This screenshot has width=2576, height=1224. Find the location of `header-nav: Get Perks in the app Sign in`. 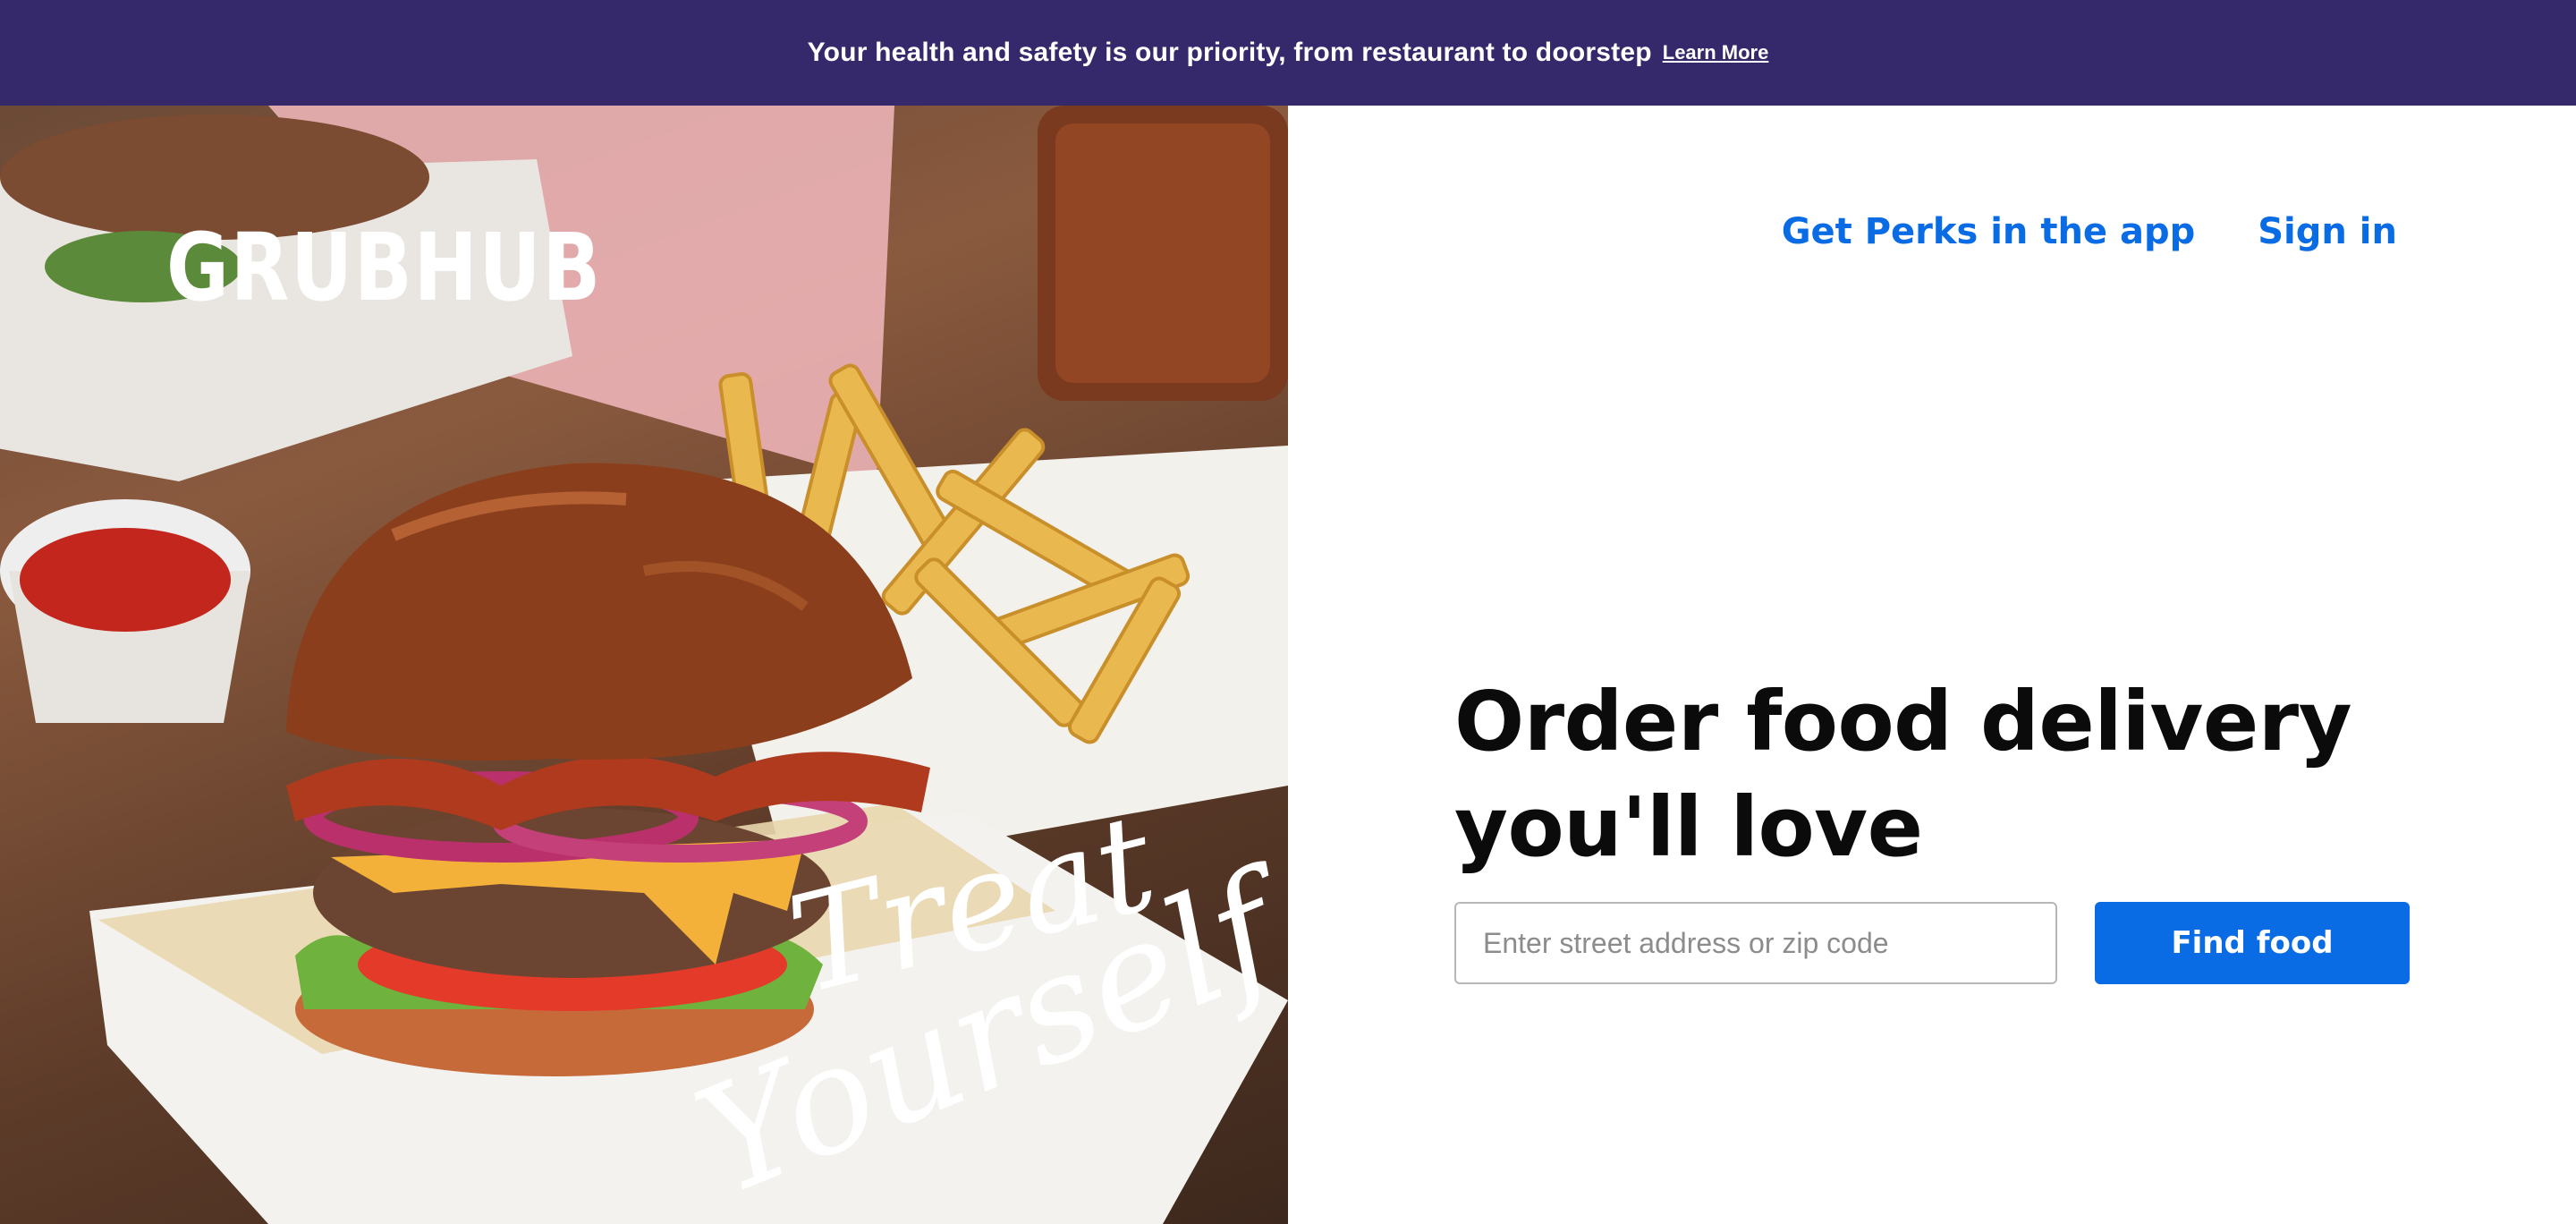

header-nav: Get Perks in the app Sign in is located at coordinates (2089, 231).